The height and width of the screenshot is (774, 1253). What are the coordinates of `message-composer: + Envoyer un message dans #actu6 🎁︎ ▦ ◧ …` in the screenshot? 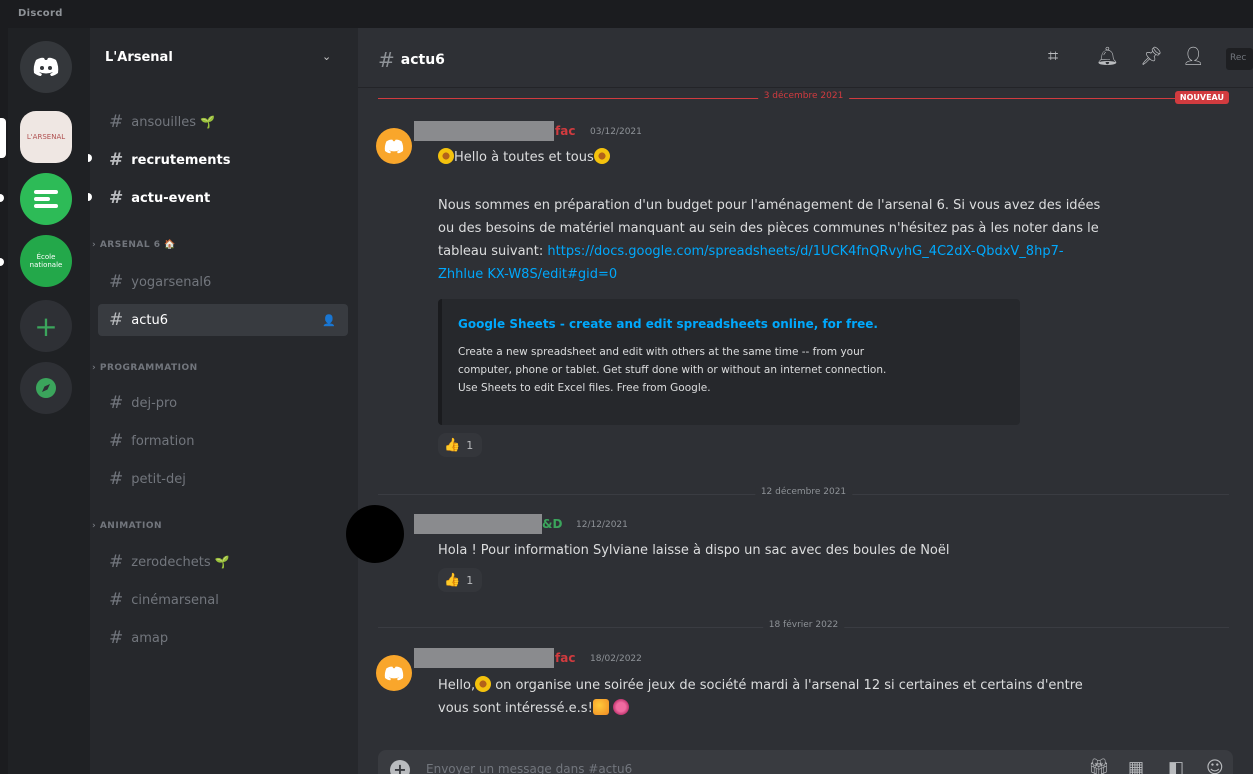 It's located at (805, 762).